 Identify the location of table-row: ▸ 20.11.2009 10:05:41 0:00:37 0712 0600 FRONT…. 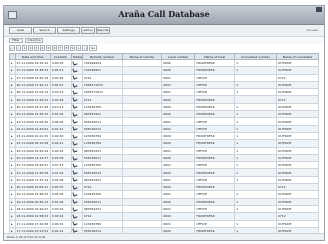
(164, 187).